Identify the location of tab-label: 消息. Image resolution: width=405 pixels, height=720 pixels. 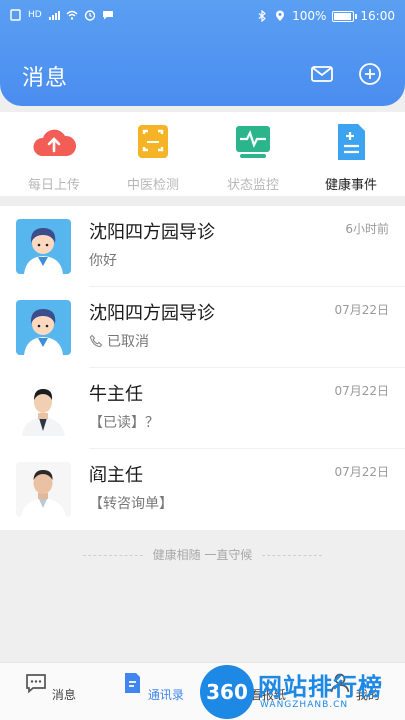
(63, 695).